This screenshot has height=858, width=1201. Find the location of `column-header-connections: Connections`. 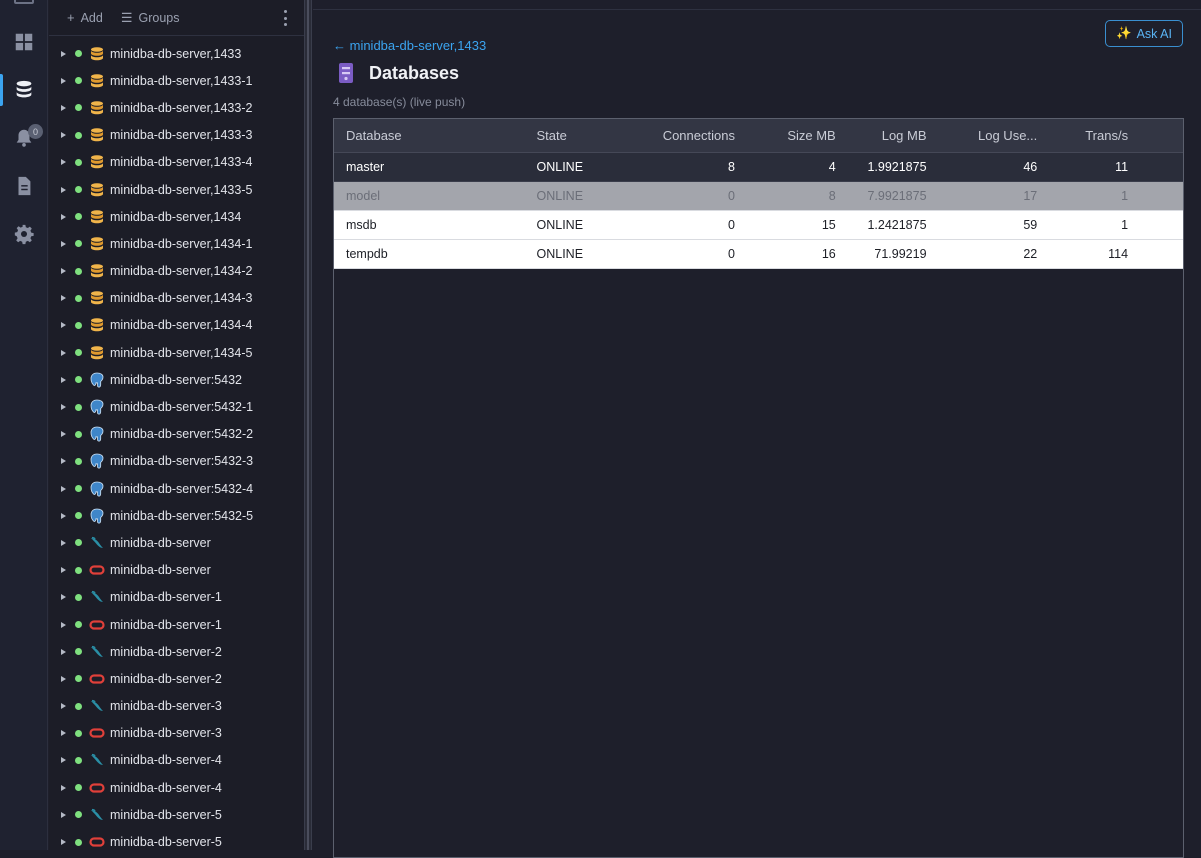

column-header-connections: Connections is located at coordinates (695, 135).